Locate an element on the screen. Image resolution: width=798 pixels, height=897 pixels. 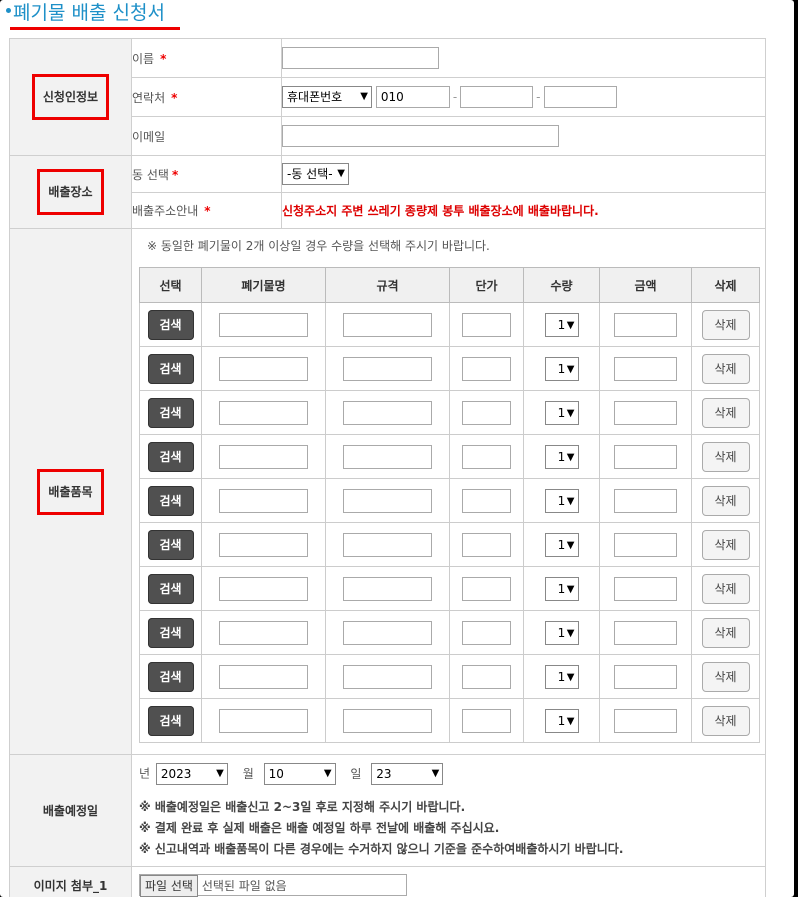
name-label: 이름 * is located at coordinates (206, 58).